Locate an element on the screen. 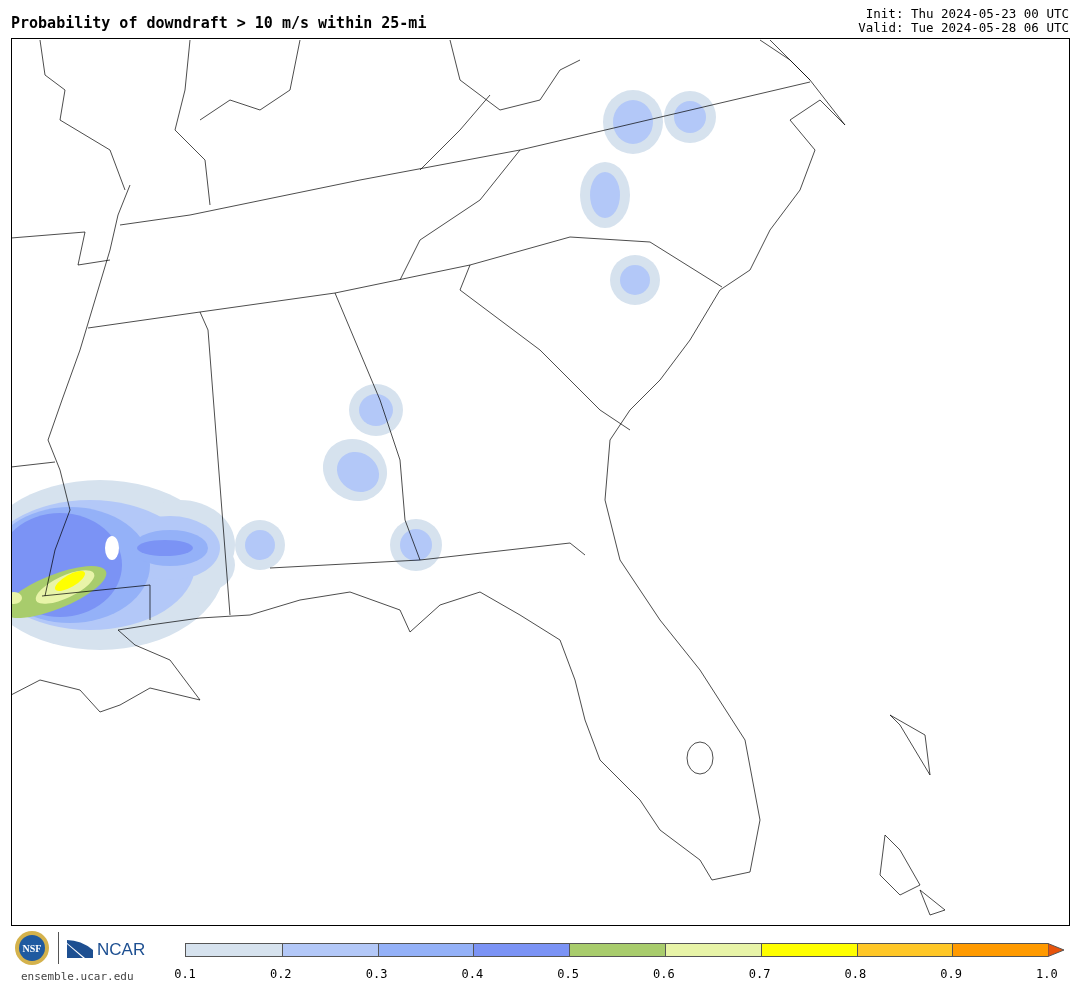 This screenshot has width=1080, height=988. site-url: ensemble.ucar.edu is located at coordinates (78, 977).